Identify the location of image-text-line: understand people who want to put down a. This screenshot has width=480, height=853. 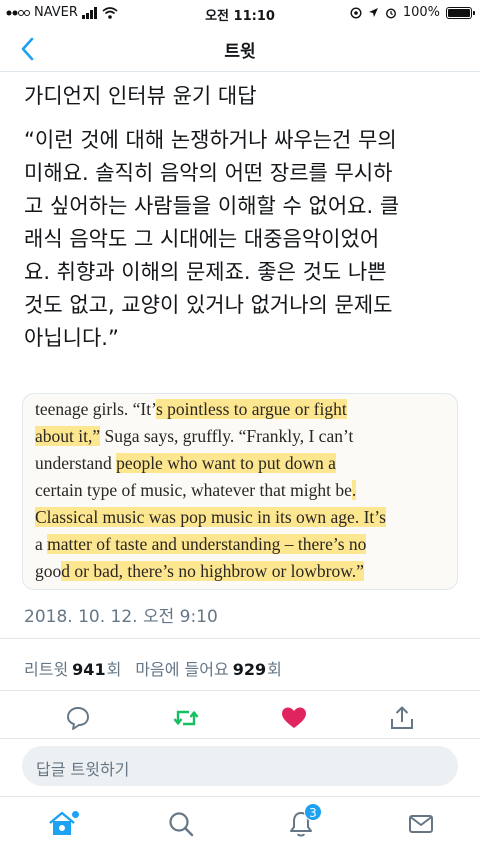
(185, 463).